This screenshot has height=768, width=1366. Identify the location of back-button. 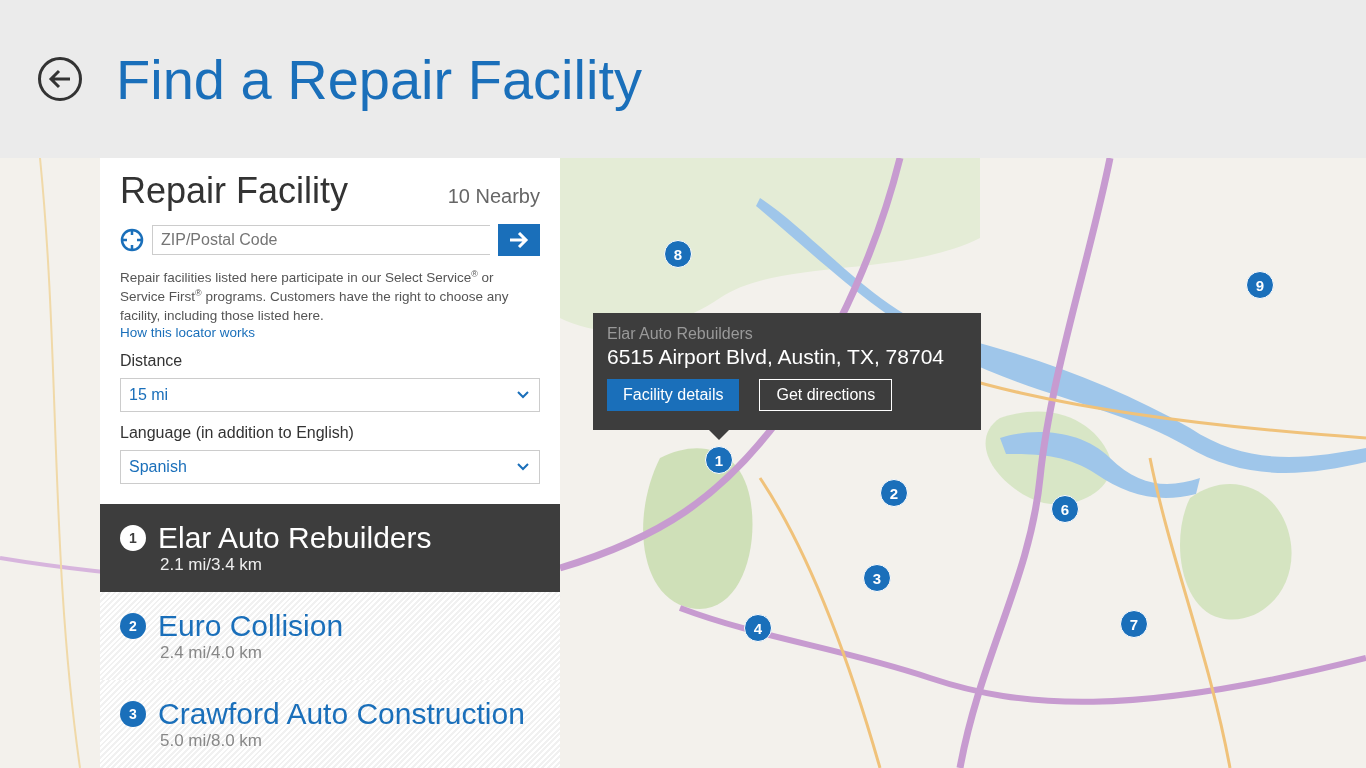
(60, 79).